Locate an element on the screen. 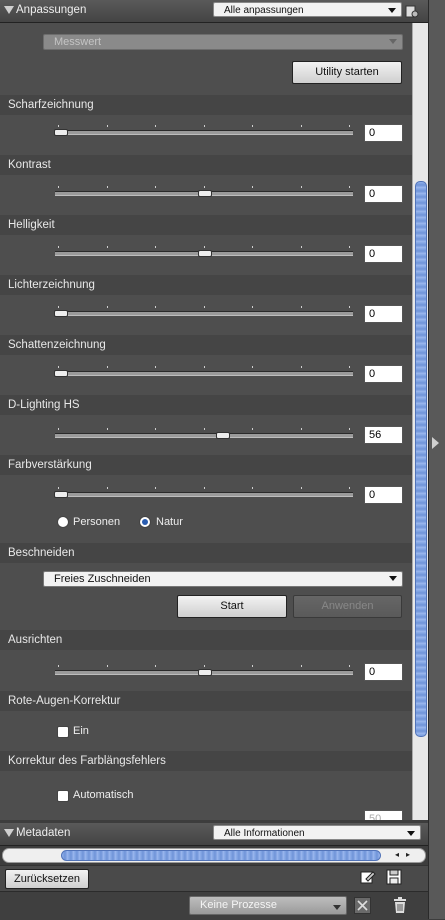 Image resolution: width=445 pixels, height=920 pixels. dlighting-slider-track is located at coordinates (204, 435).